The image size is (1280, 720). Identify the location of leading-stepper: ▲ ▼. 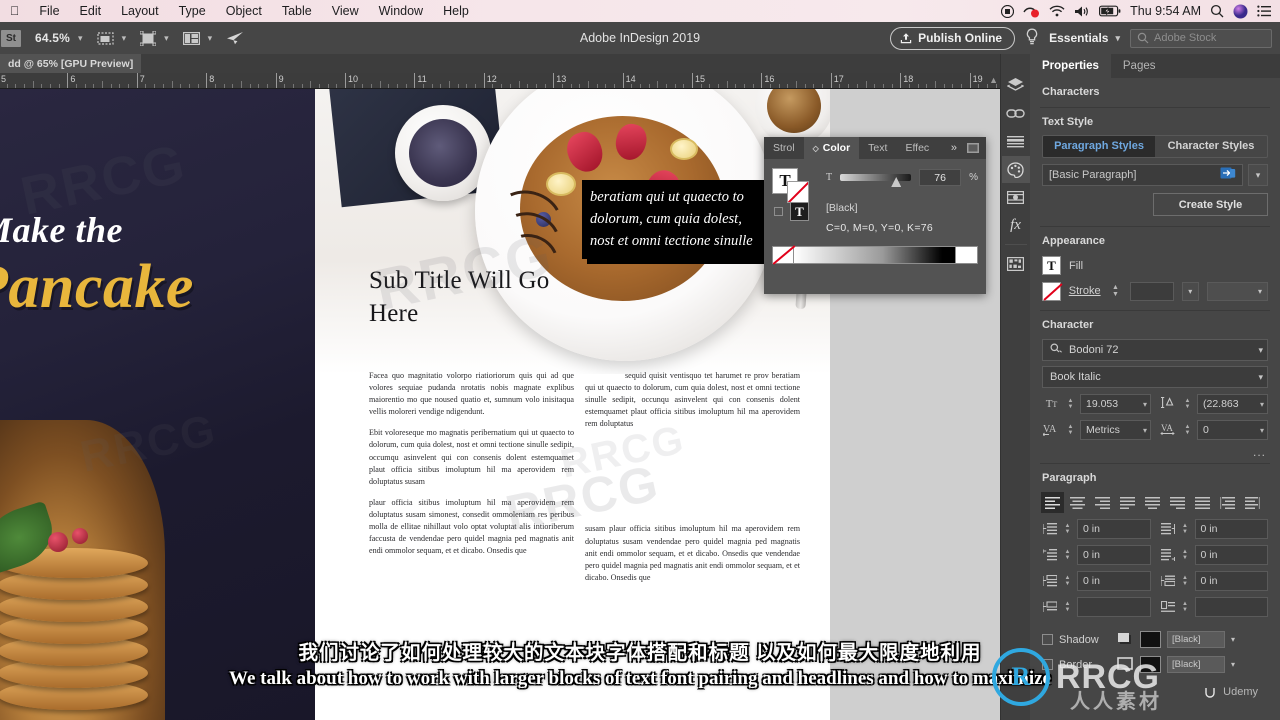
(1187, 404).